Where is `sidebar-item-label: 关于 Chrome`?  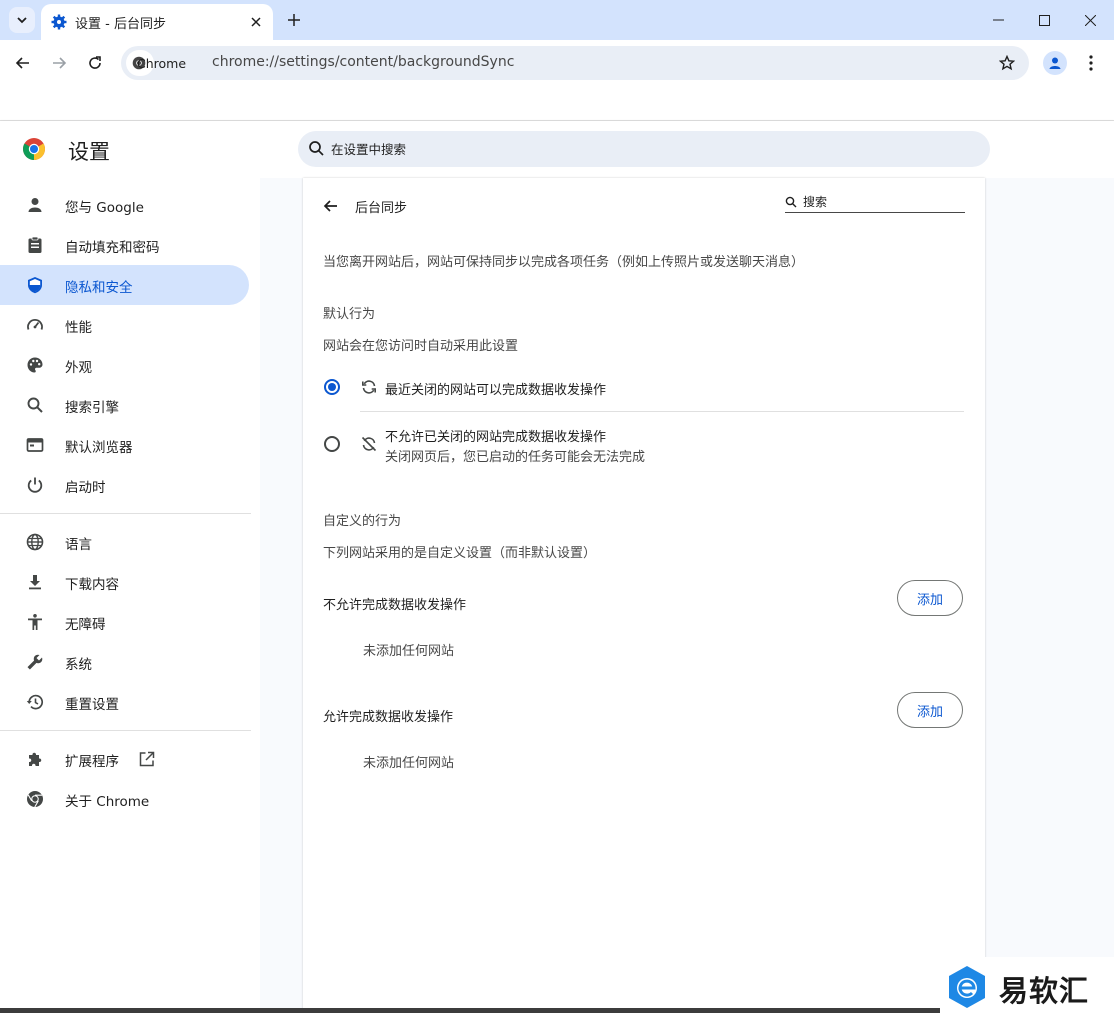 sidebar-item-label: 关于 Chrome is located at coordinates (107, 802).